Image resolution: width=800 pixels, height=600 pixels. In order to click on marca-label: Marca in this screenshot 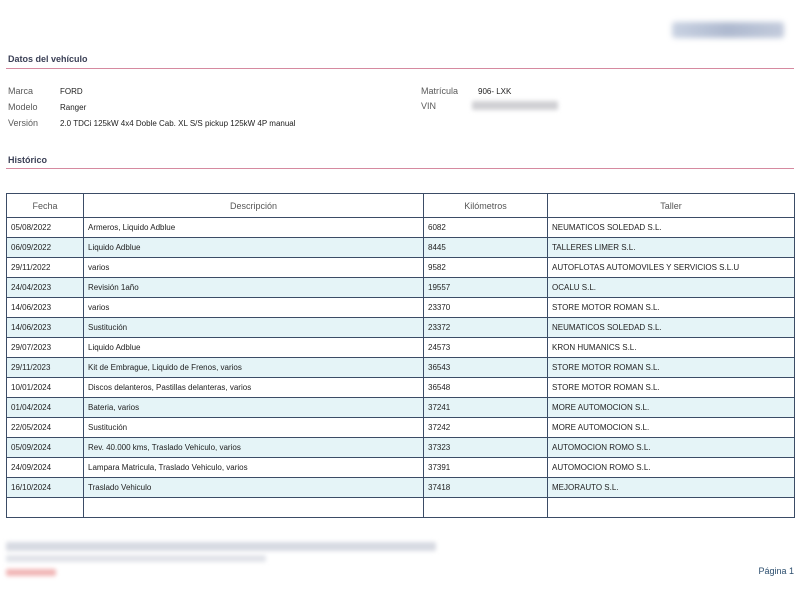, I will do `click(21, 91)`.